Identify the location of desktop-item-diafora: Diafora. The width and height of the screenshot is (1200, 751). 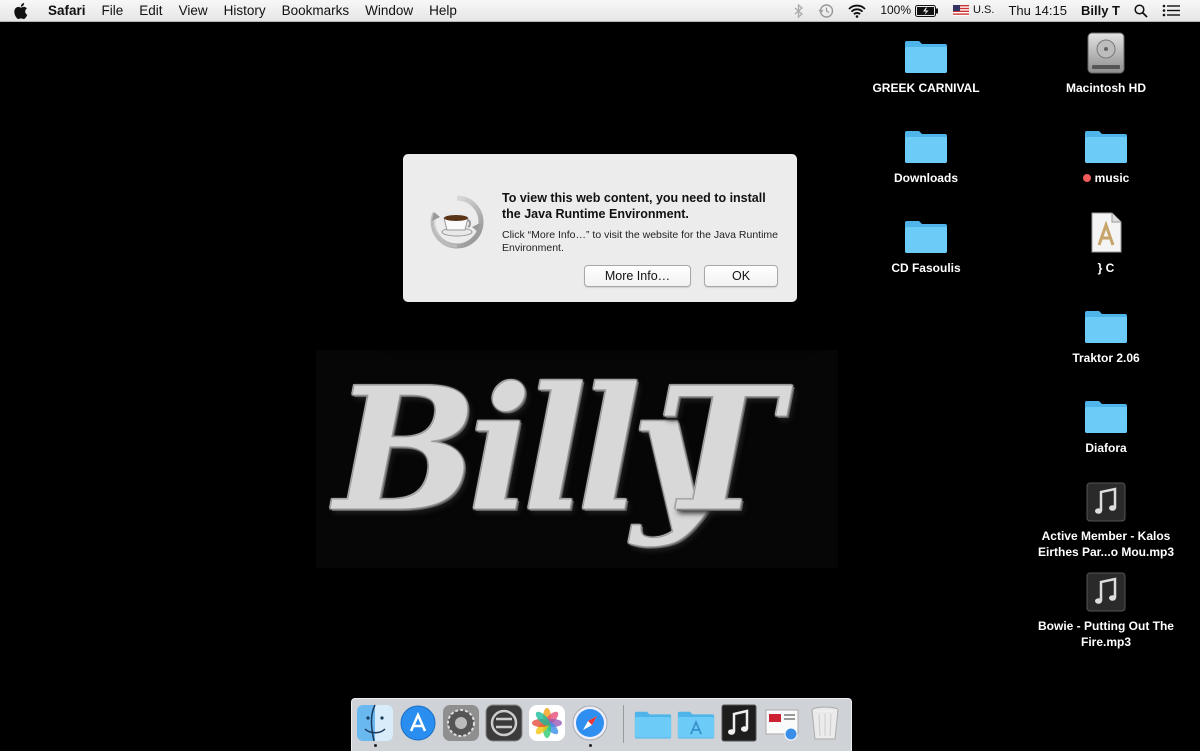
(1106, 423).